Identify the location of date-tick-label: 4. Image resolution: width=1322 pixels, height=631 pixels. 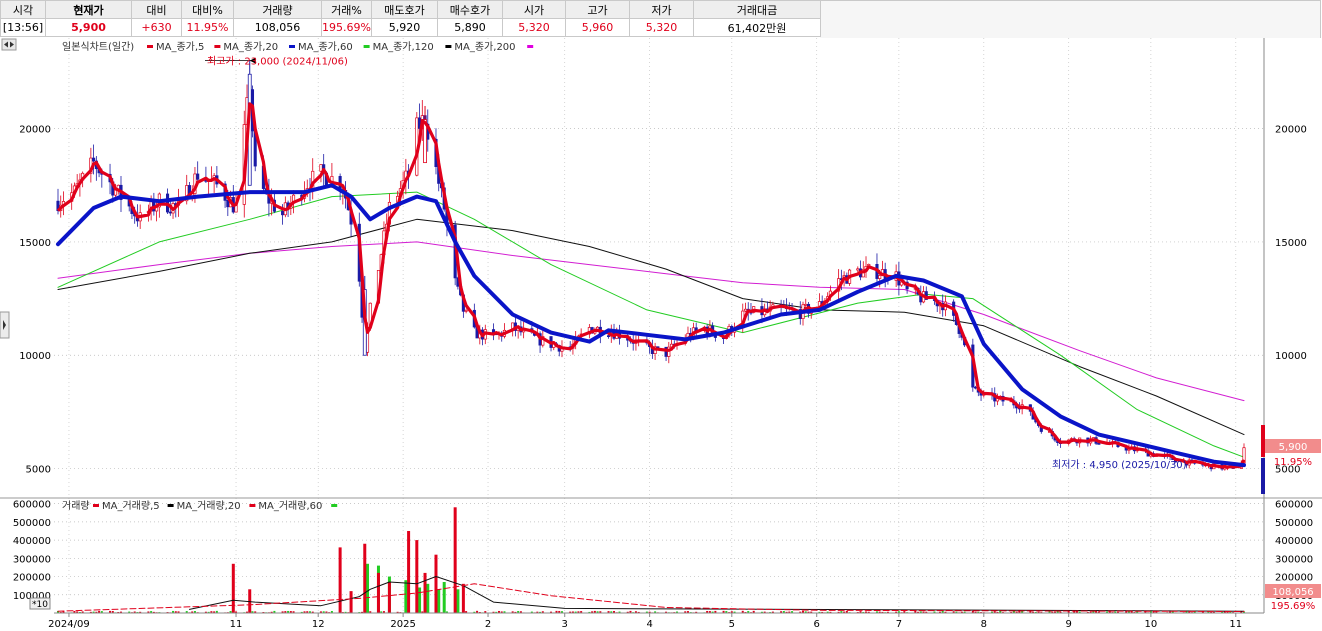
(649, 624).